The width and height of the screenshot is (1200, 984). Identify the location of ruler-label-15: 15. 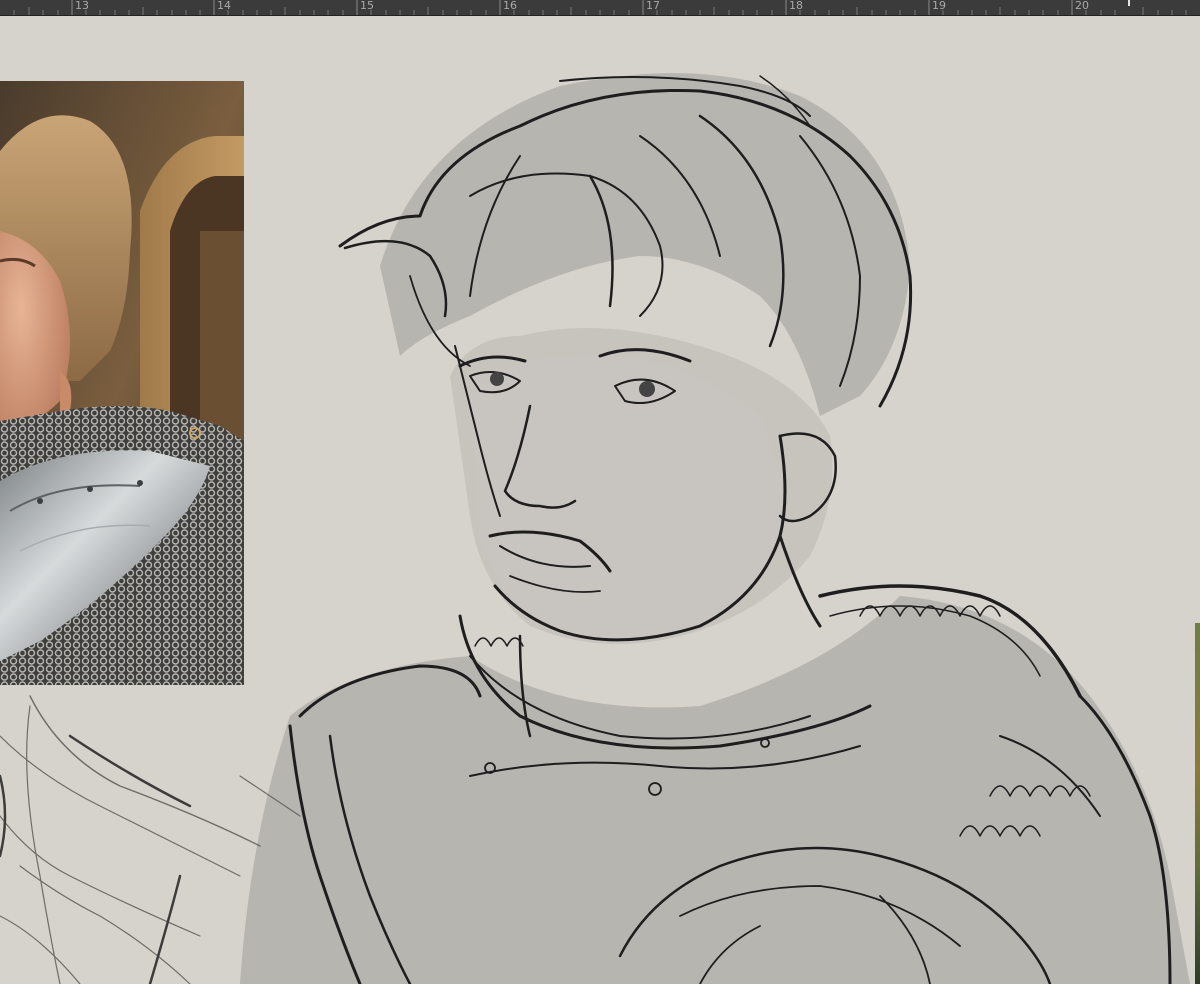
(367, 6).